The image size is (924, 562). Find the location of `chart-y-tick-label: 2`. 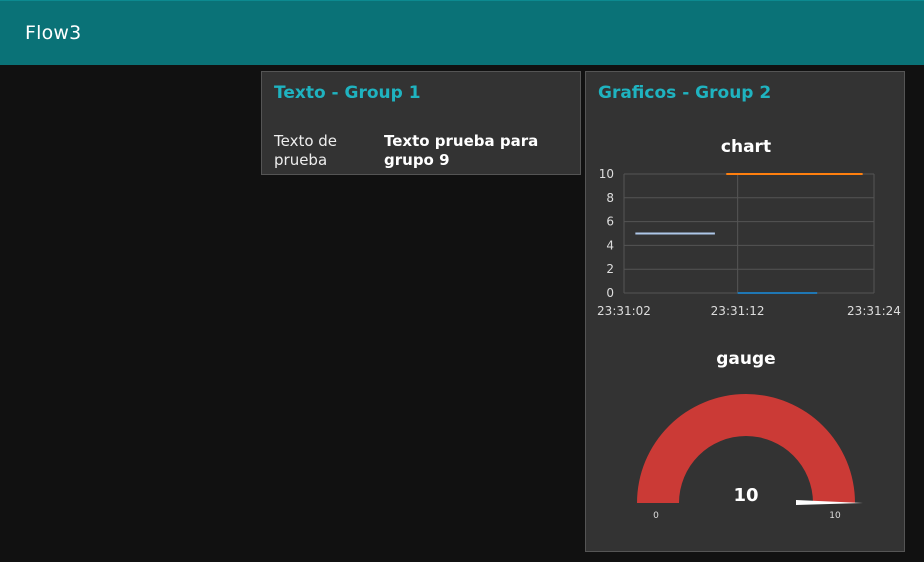

chart-y-tick-label: 2 is located at coordinates (610, 269).